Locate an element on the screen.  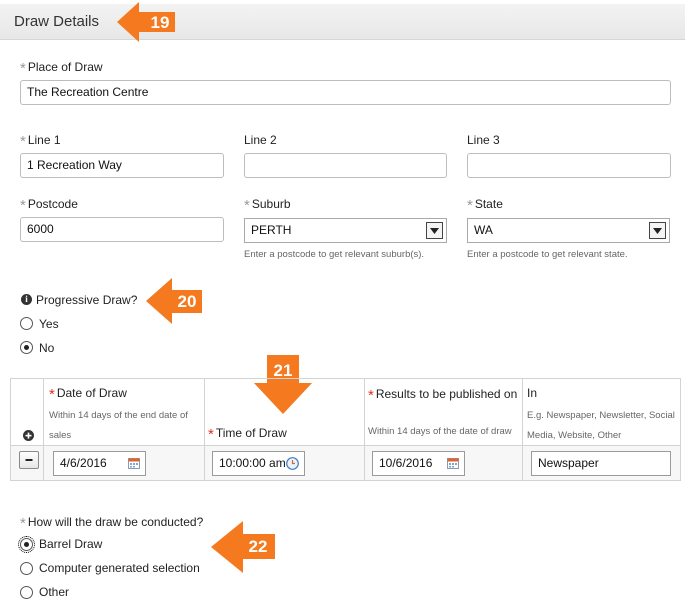
line1-label-text: Line 1 is located at coordinates (44, 140).